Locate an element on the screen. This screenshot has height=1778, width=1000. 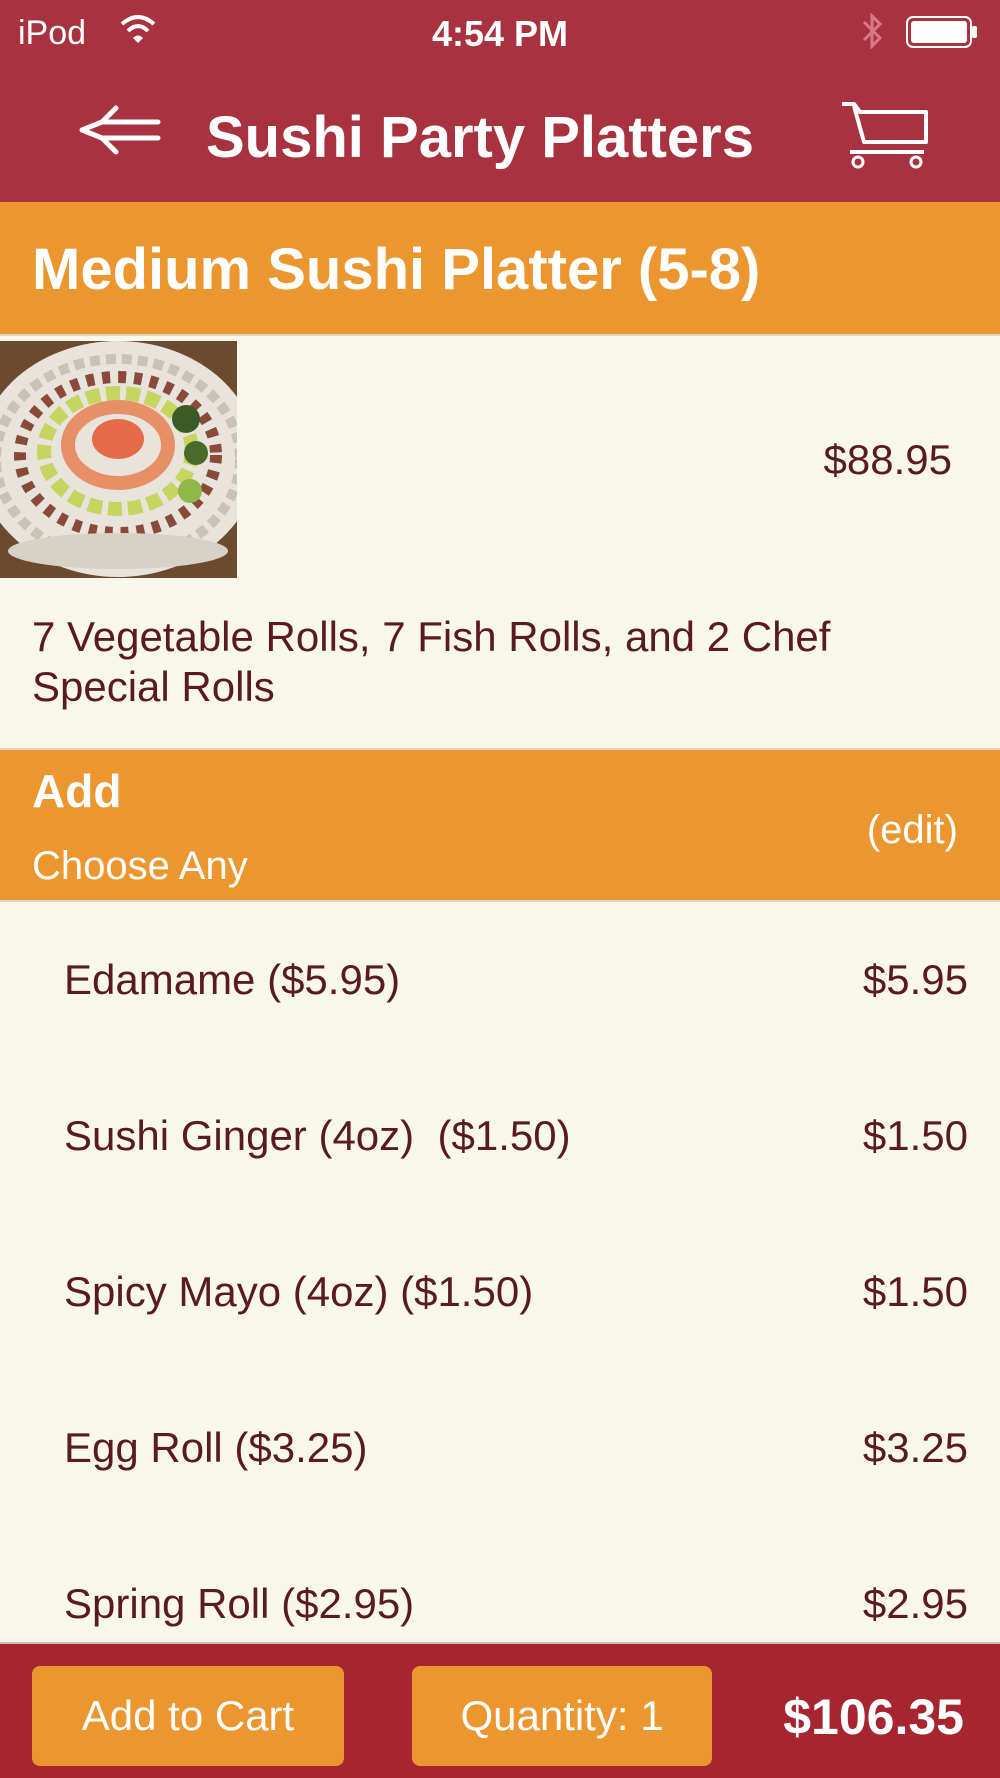
product-photo is located at coordinates (118, 459).